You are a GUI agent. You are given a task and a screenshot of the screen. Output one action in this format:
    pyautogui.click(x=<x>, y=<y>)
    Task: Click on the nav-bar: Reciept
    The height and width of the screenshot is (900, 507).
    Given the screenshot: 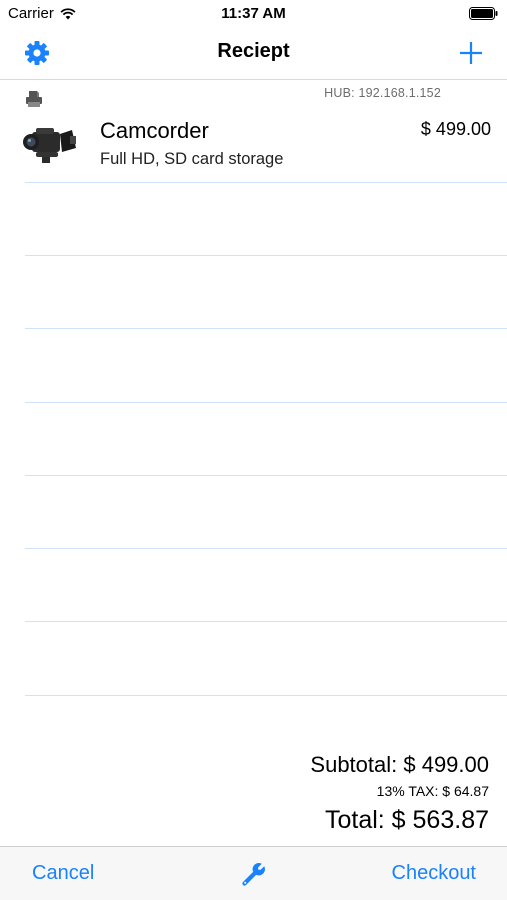 What is the action you would take?
    pyautogui.click(x=253, y=54)
    